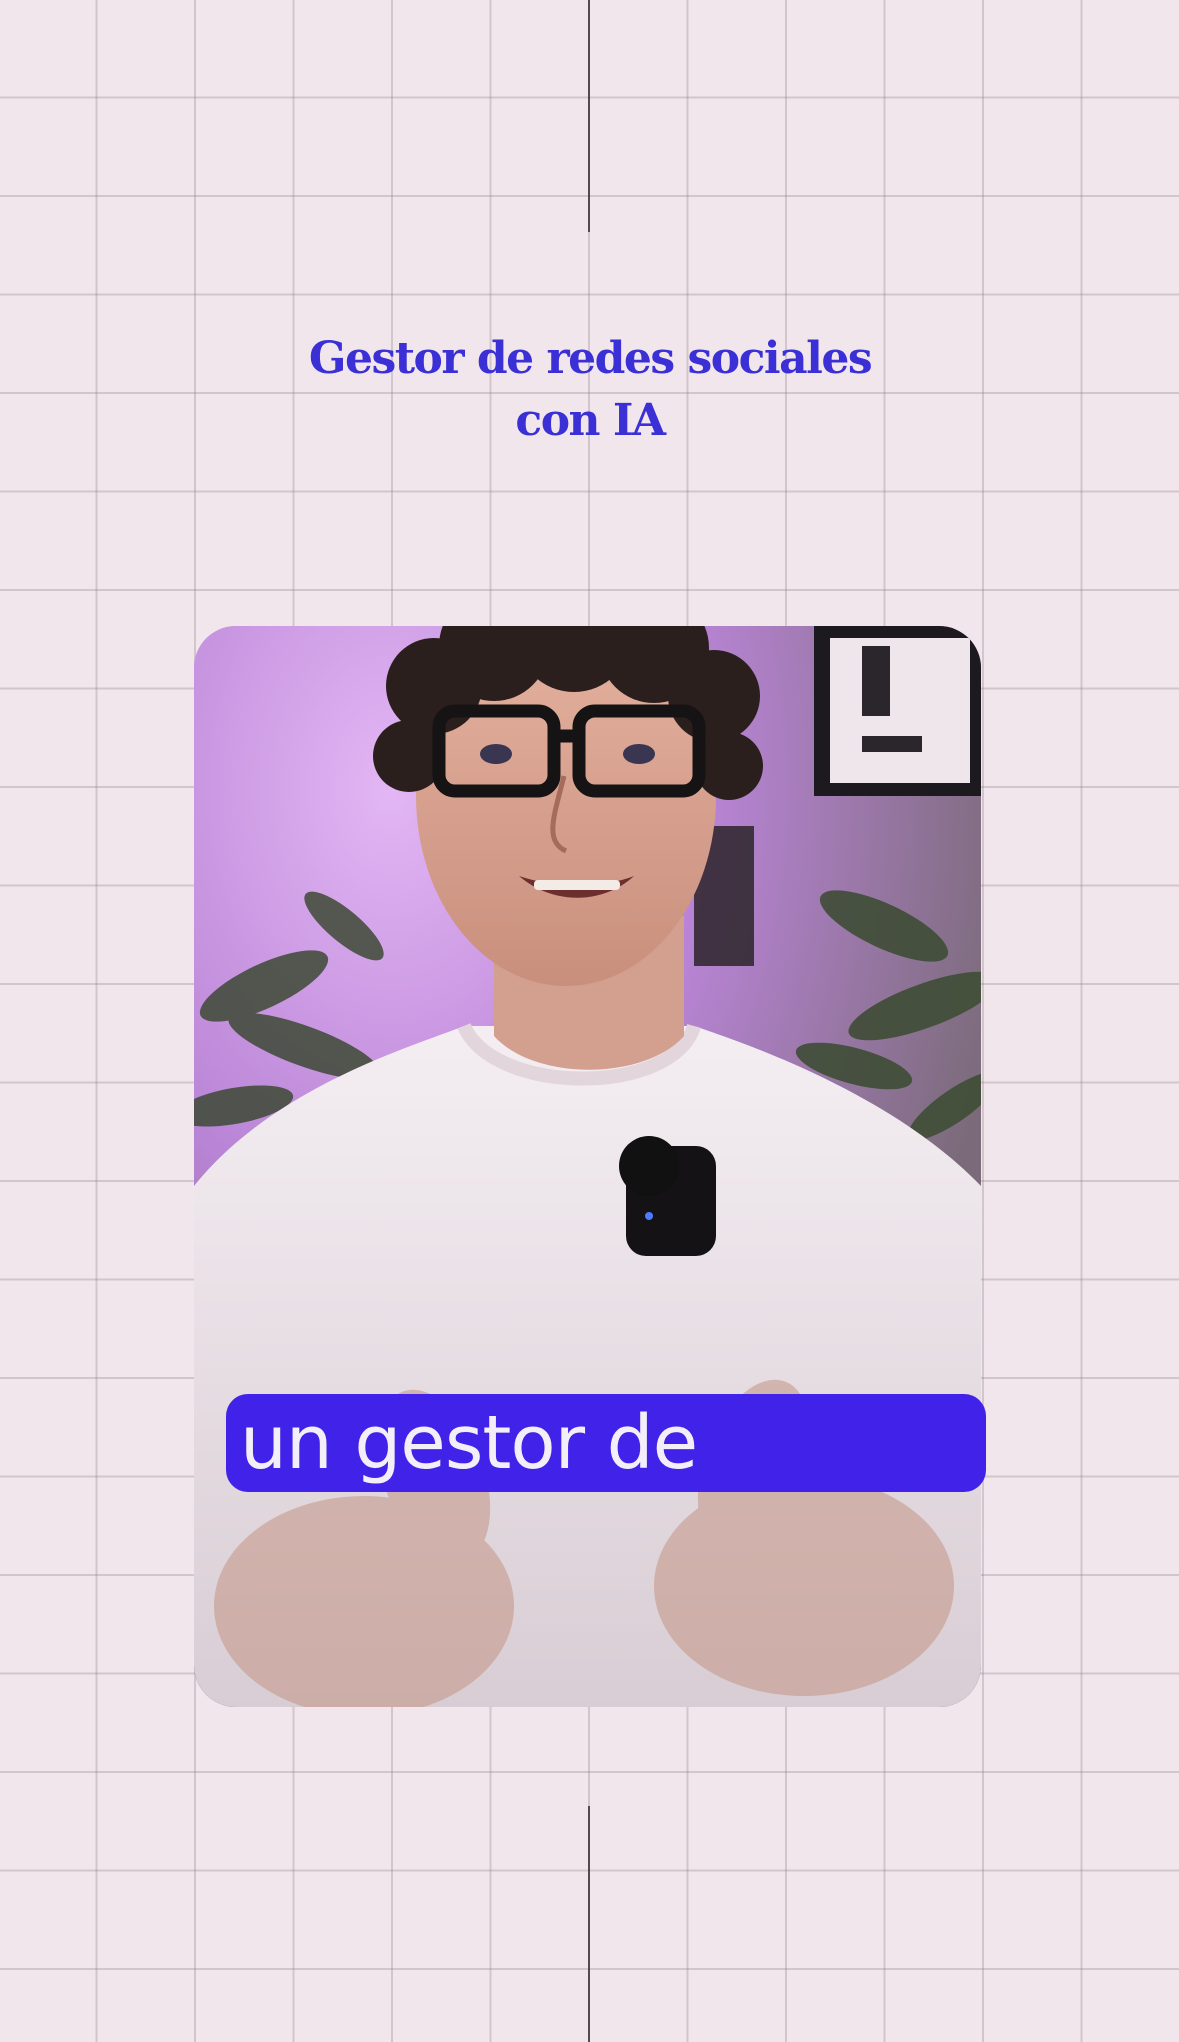 Image resolution: width=1179 pixels, height=2042 pixels. What do you see at coordinates (589, 116) in the screenshot?
I see `guide-line-top` at bounding box center [589, 116].